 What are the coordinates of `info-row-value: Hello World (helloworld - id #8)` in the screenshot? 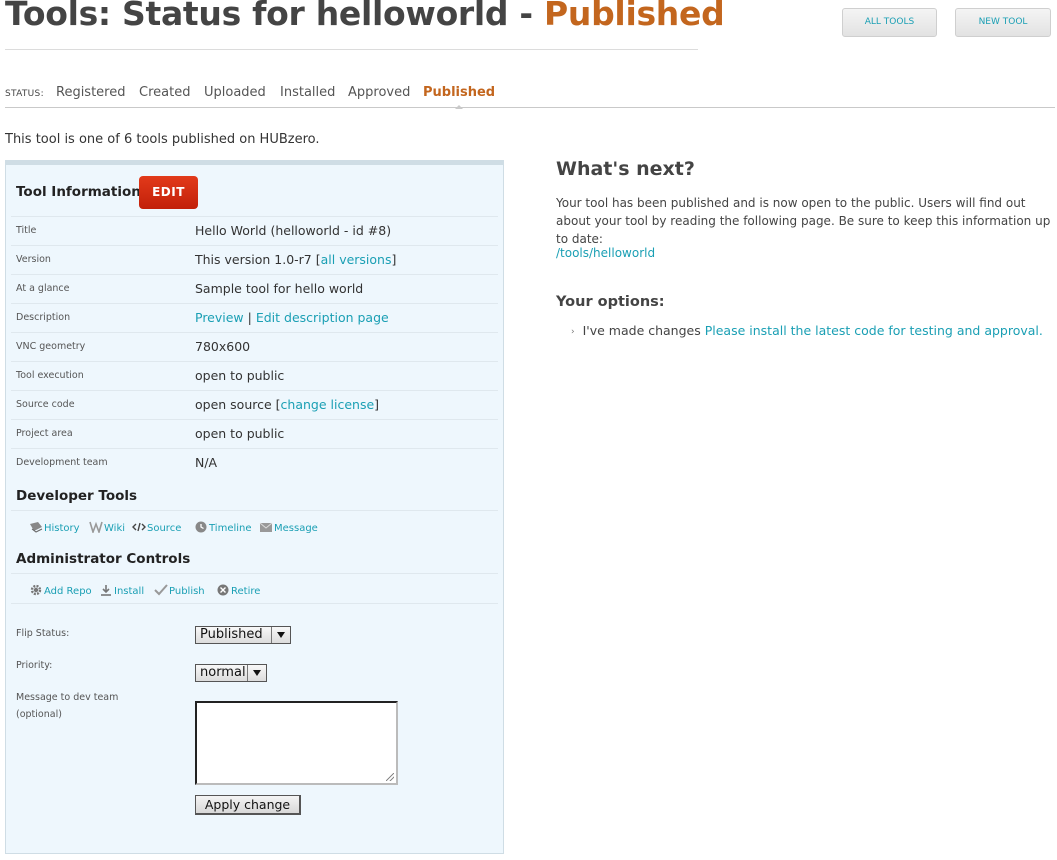 It's located at (293, 230).